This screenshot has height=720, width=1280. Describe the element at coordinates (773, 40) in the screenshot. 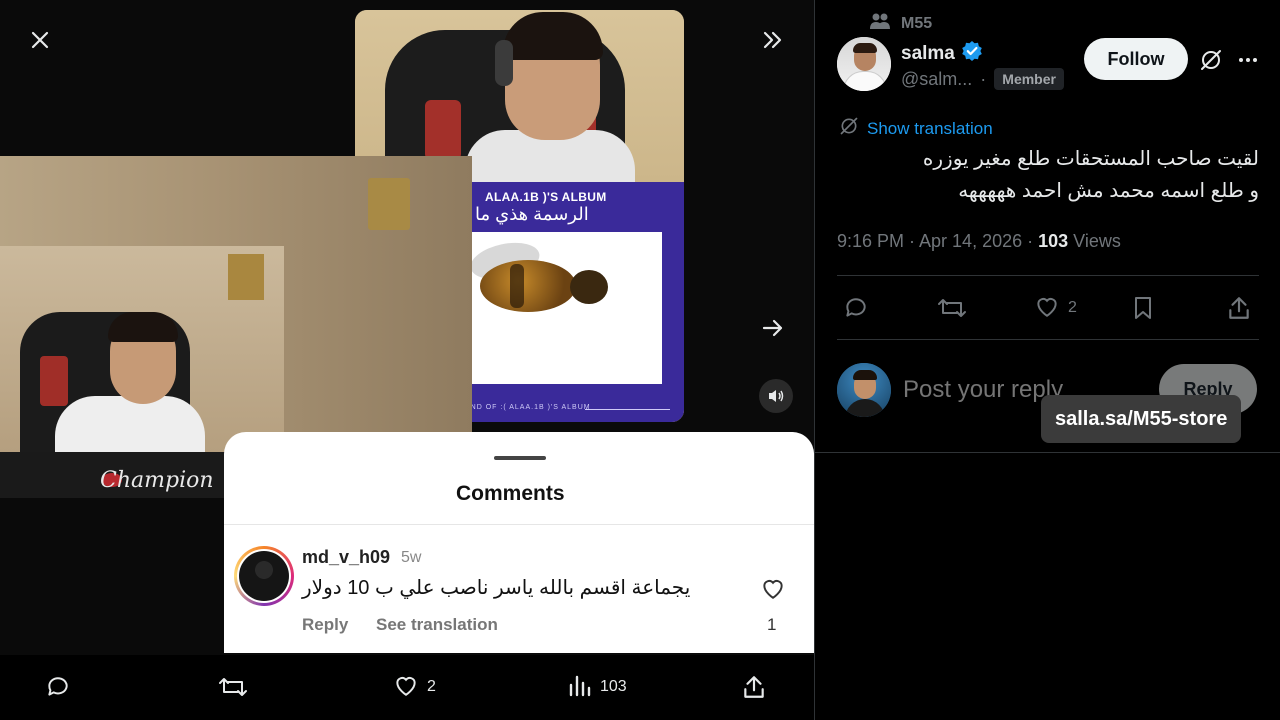

I see `collapse-panel-icon` at that location.